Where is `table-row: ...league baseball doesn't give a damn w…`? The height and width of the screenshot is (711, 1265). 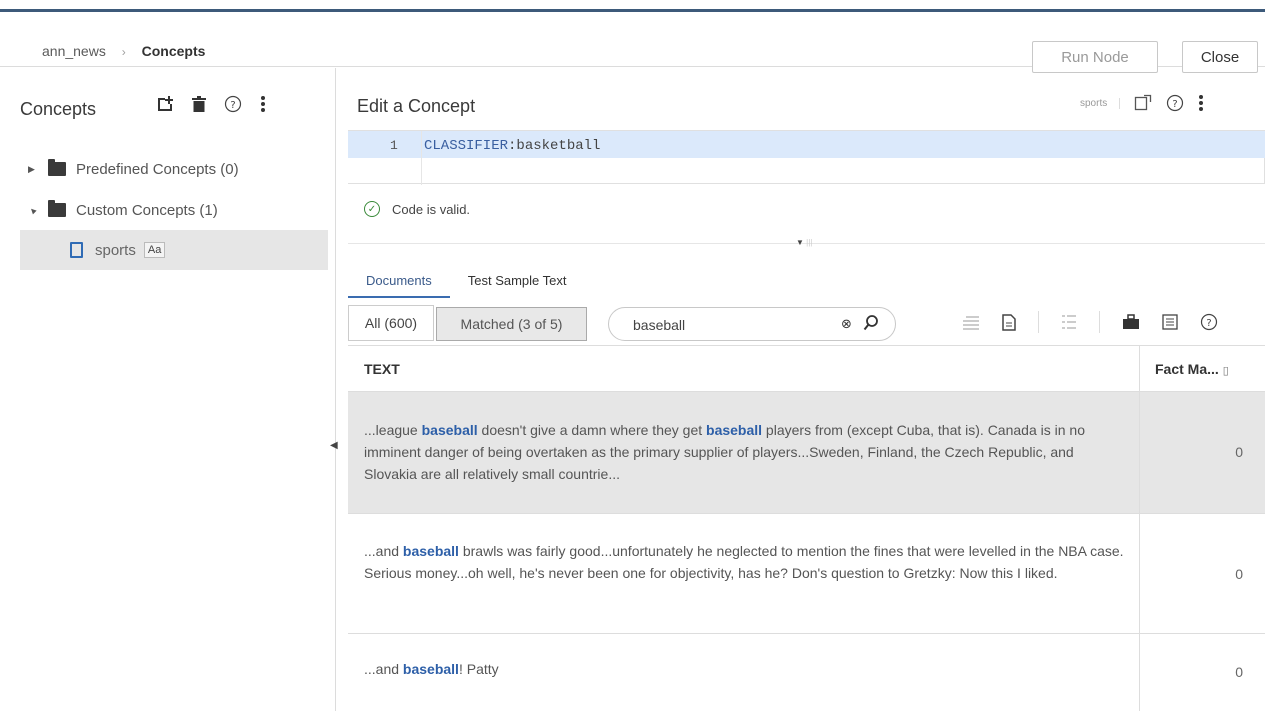
table-row: ...league baseball doesn't give a damn w… is located at coordinates (806, 453).